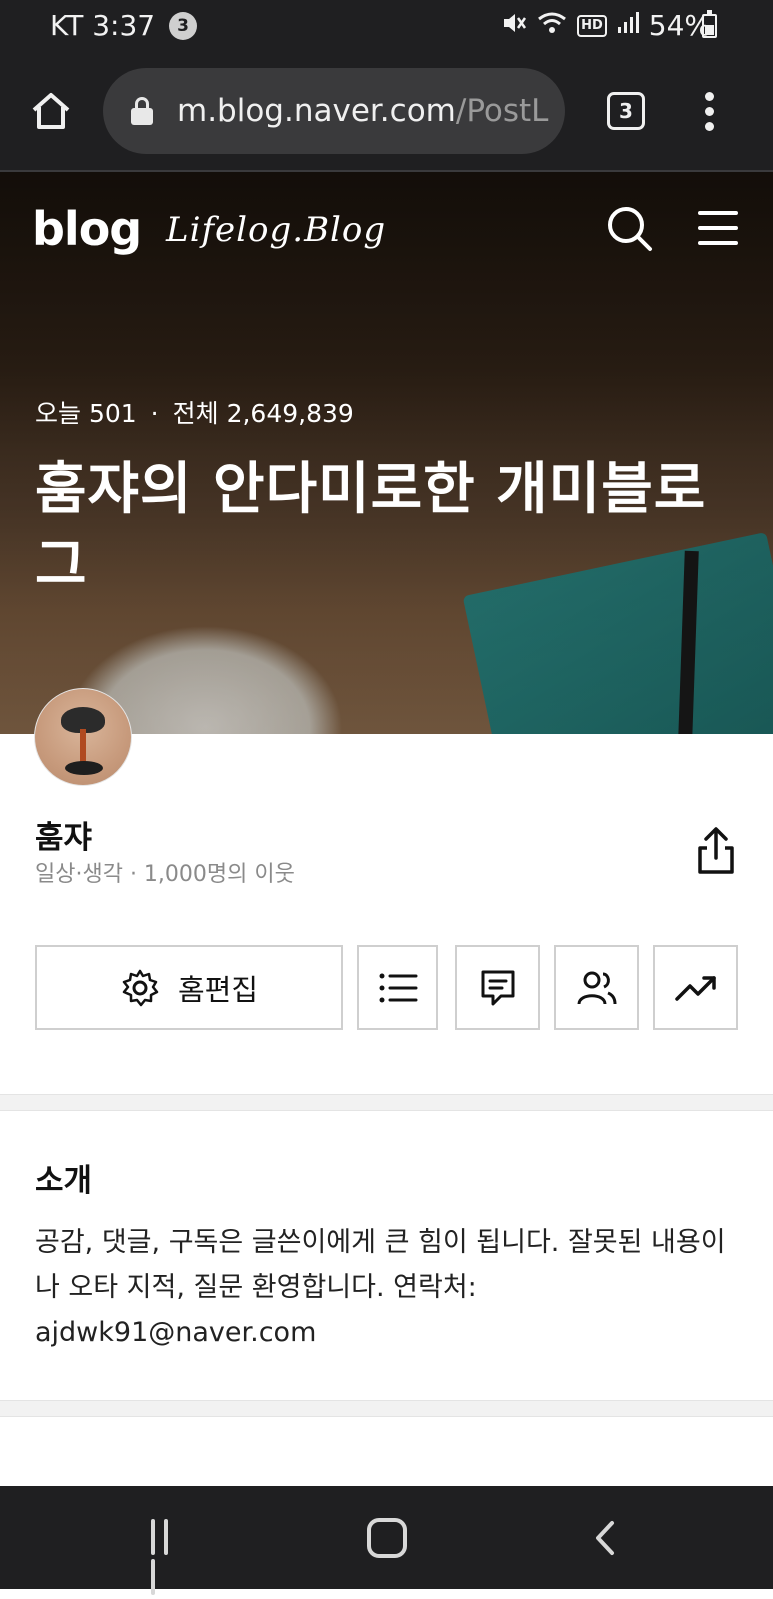 The image size is (773, 1599). I want to click on post-list-button, so click(397, 987).